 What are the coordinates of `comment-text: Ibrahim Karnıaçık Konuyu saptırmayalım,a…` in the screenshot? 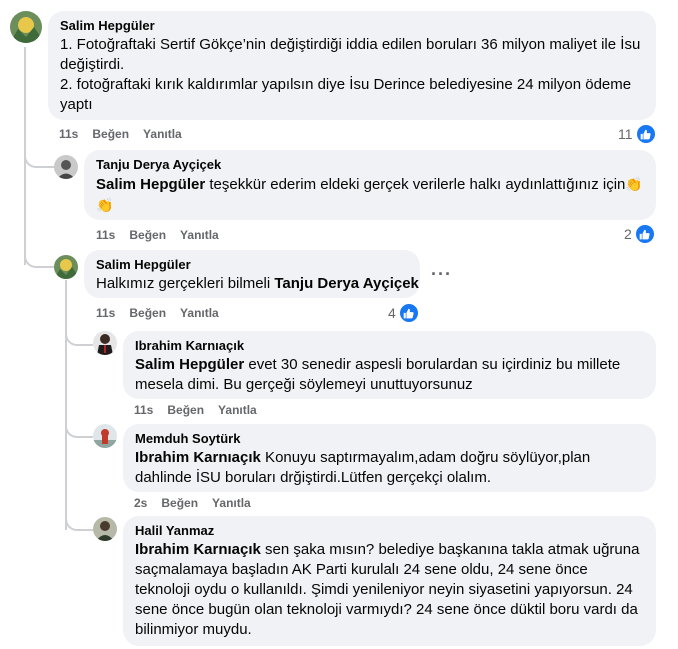 It's located at (389, 468).